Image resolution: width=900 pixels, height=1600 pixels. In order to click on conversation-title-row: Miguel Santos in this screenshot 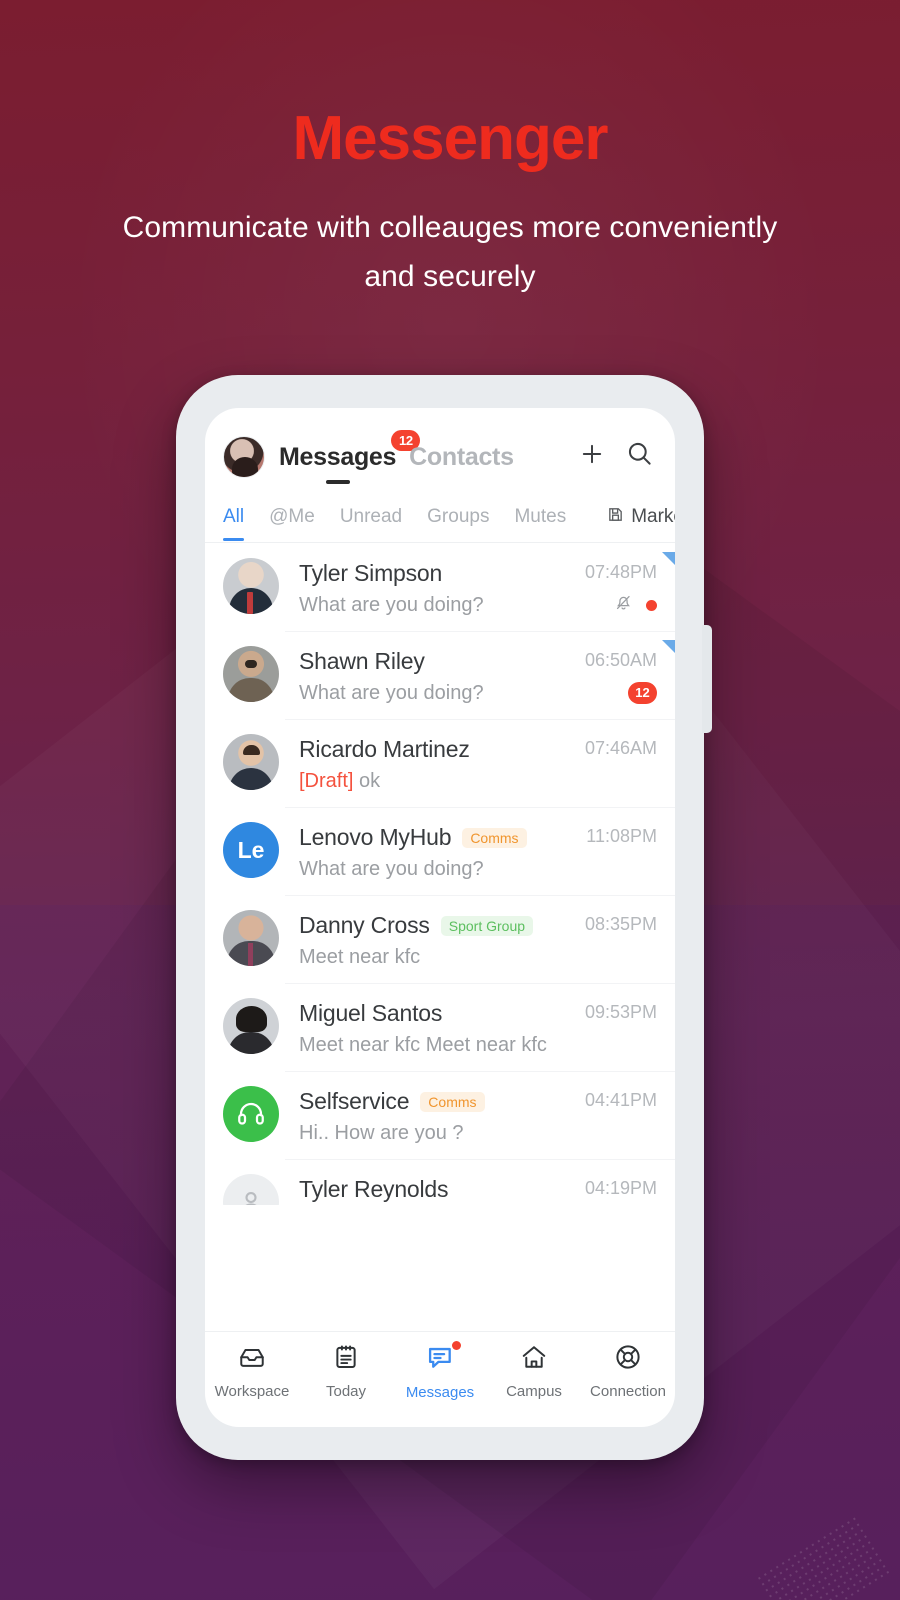, I will do `click(430, 1013)`.